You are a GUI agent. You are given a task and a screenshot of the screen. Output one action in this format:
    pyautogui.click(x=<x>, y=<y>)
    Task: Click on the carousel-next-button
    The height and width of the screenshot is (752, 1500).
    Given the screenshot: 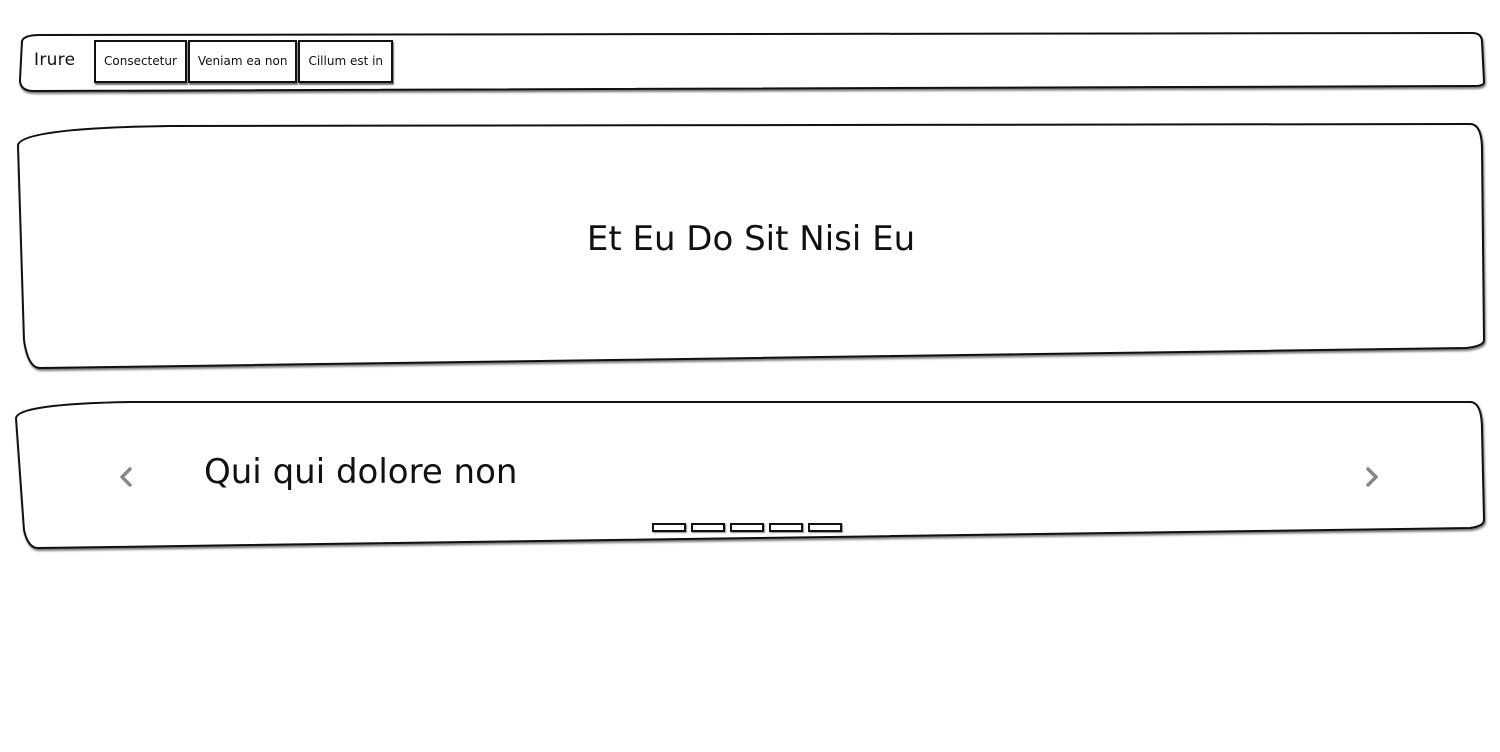 What is the action you would take?
    pyautogui.click(x=1372, y=477)
    